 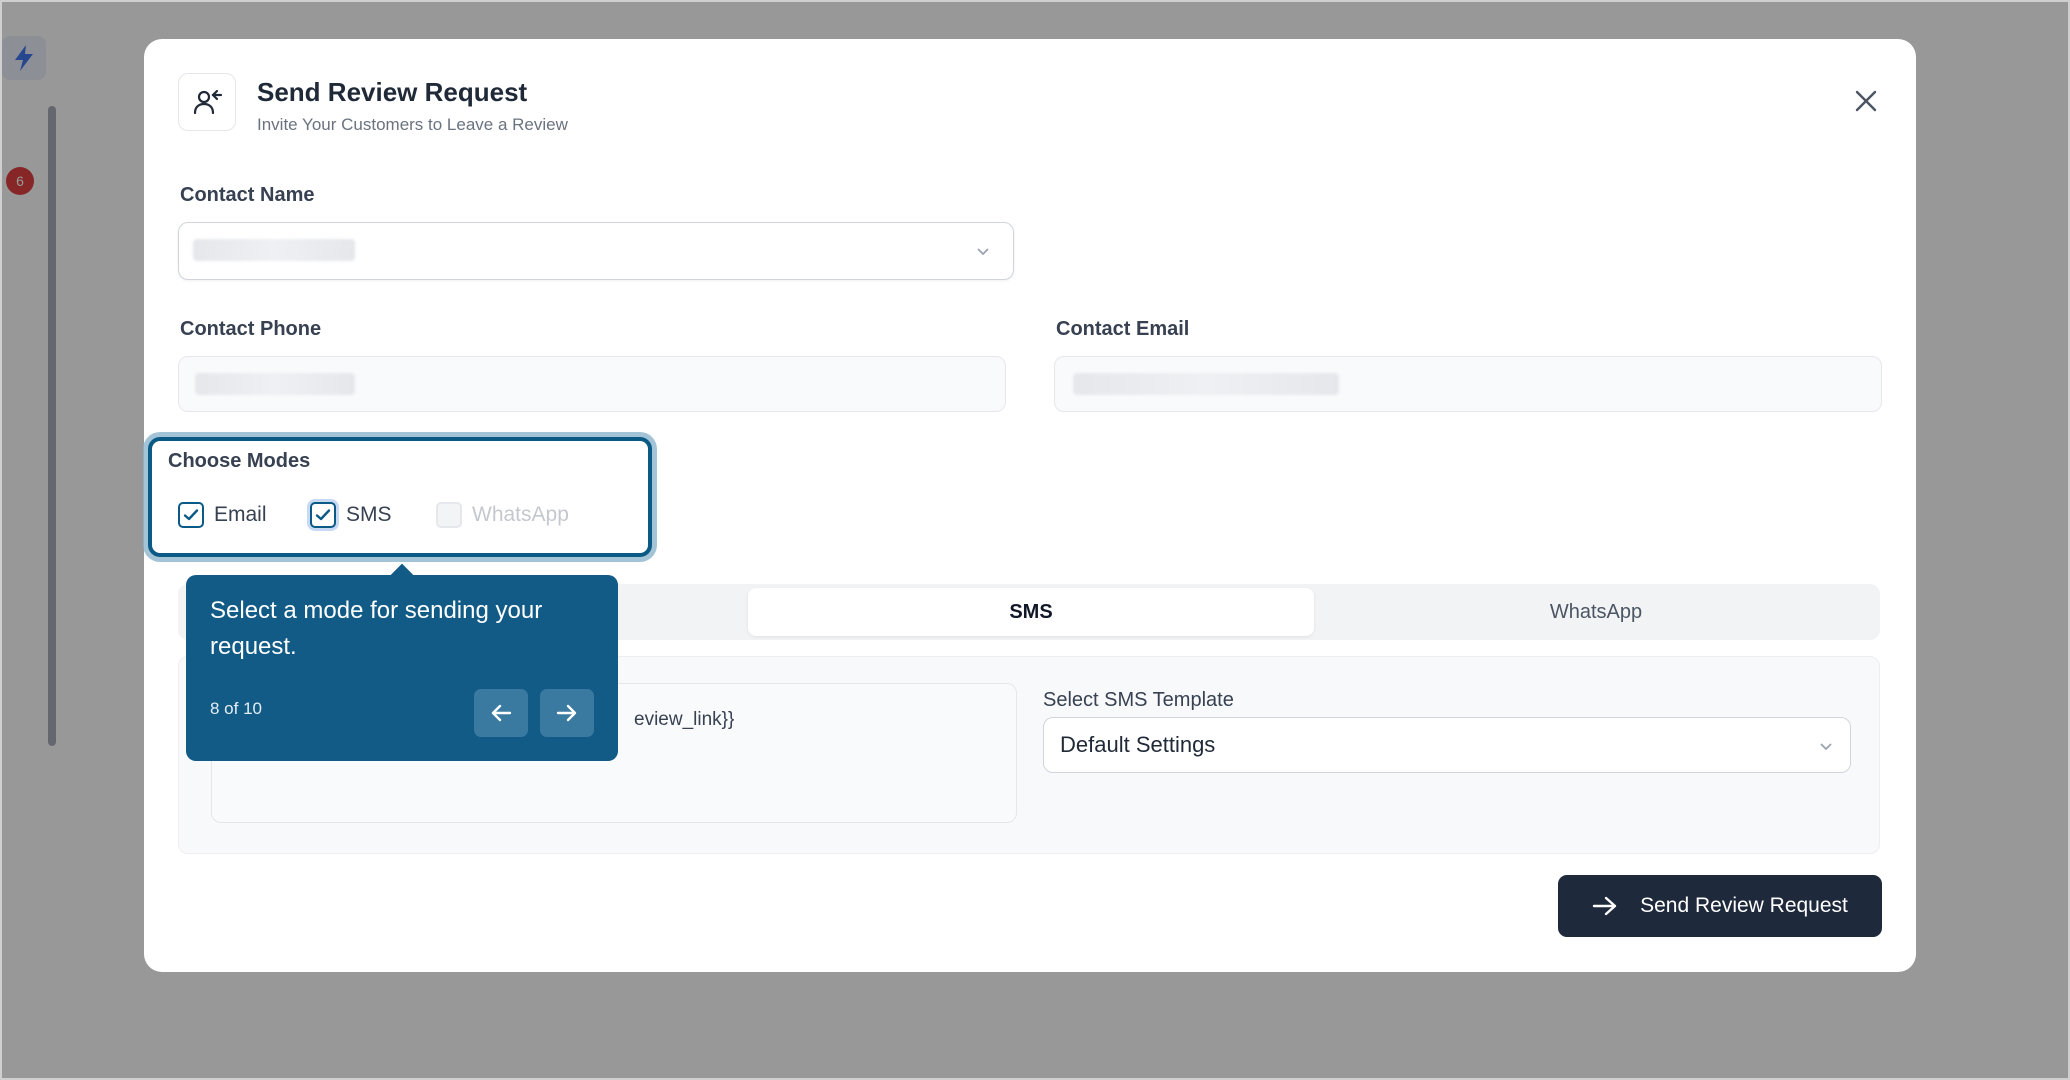 What do you see at coordinates (247, 195) in the screenshot?
I see `contact-name-label: Contact Name` at bounding box center [247, 195].